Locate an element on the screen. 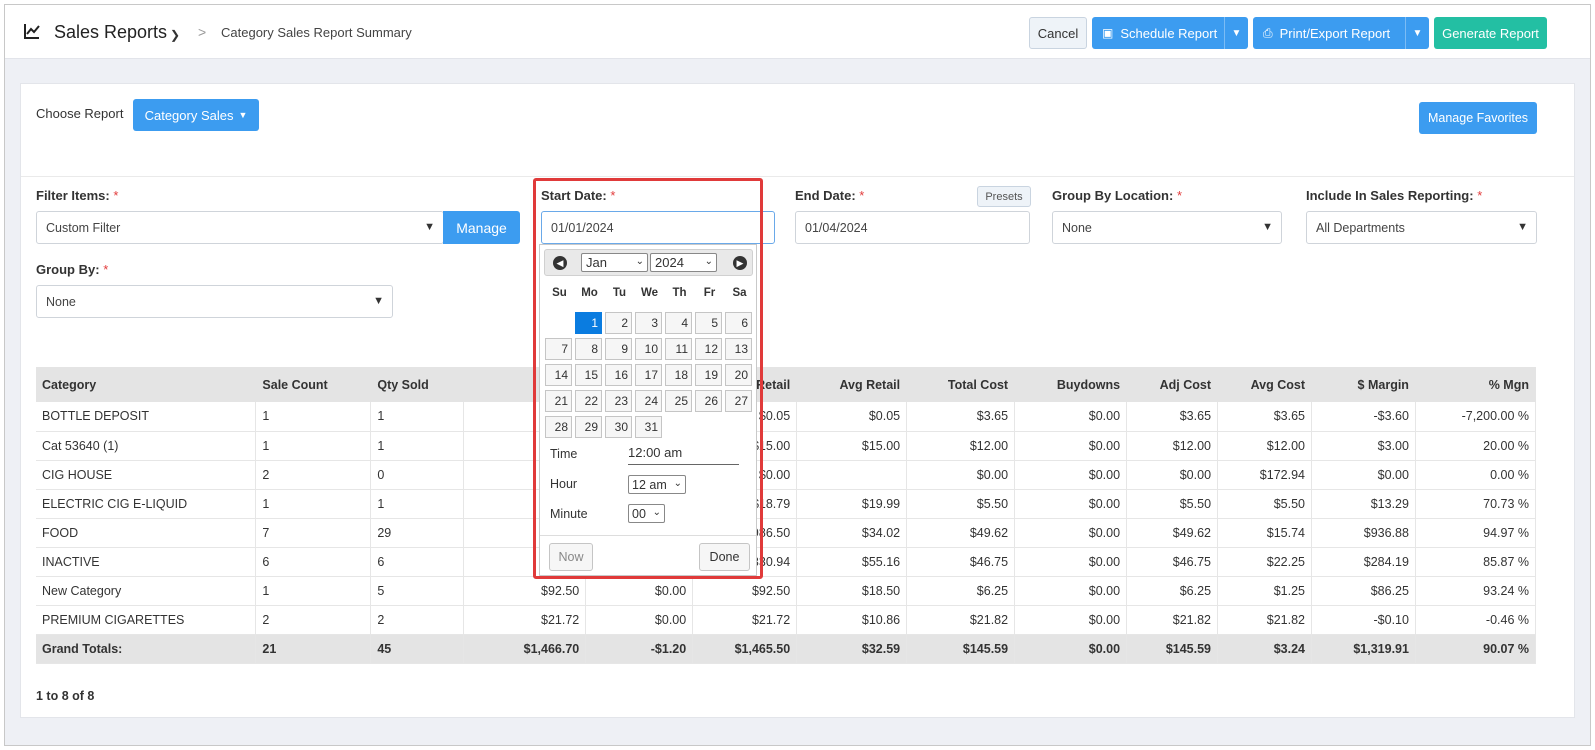 Image resolution: width=1595 pixels, height=750 pixels. calendar-day: 13 is located at coordinates (738, 349).